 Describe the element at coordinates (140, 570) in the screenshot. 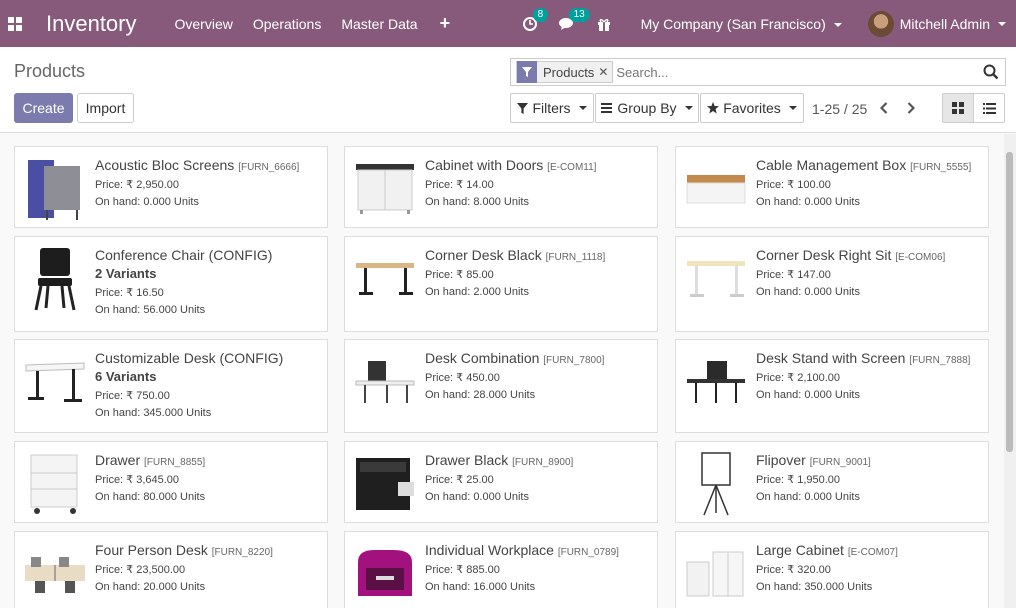

I see `product-price: Price: ₹ 23,500.00` at that location.